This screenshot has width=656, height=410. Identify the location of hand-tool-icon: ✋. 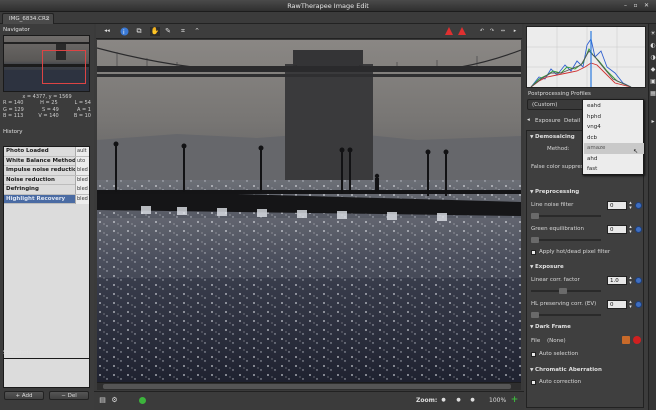
(155, 31).